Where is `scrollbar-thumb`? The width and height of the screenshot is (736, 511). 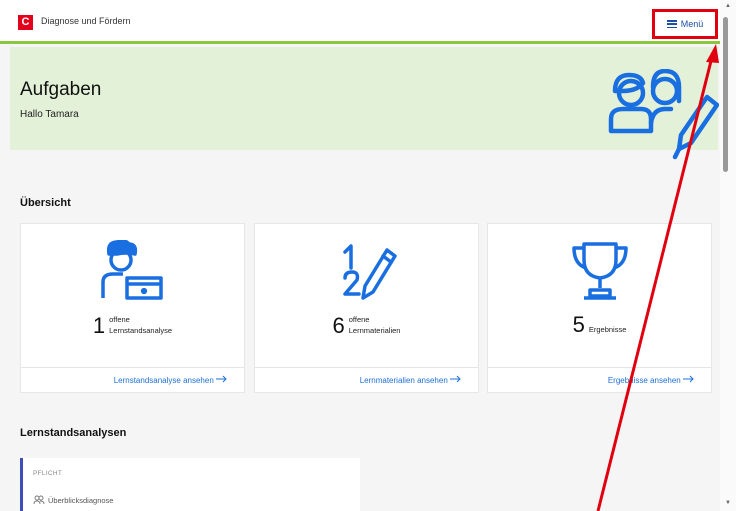
scrollbar-thumb is located at coordinates (725, 94).